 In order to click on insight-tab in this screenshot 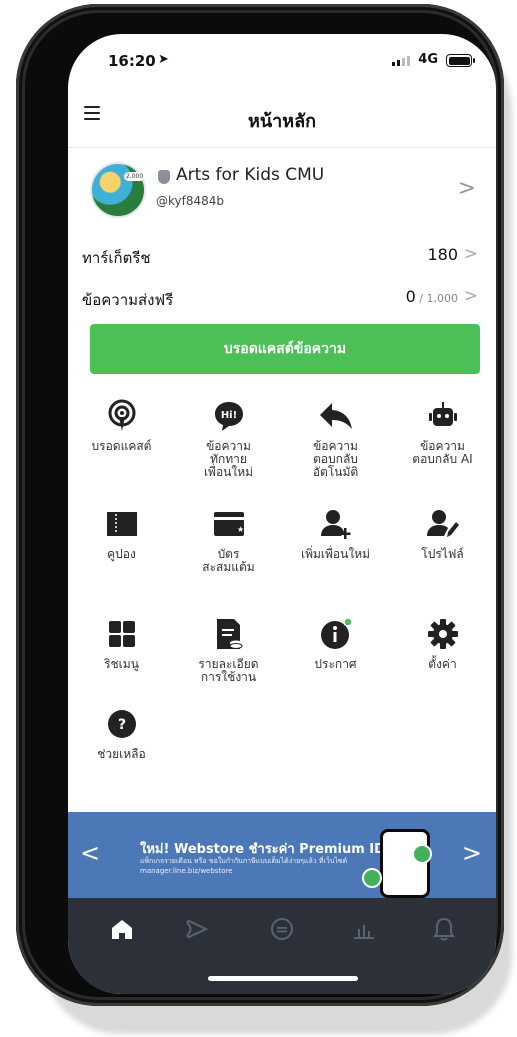, I will do `click(364, 929)`.